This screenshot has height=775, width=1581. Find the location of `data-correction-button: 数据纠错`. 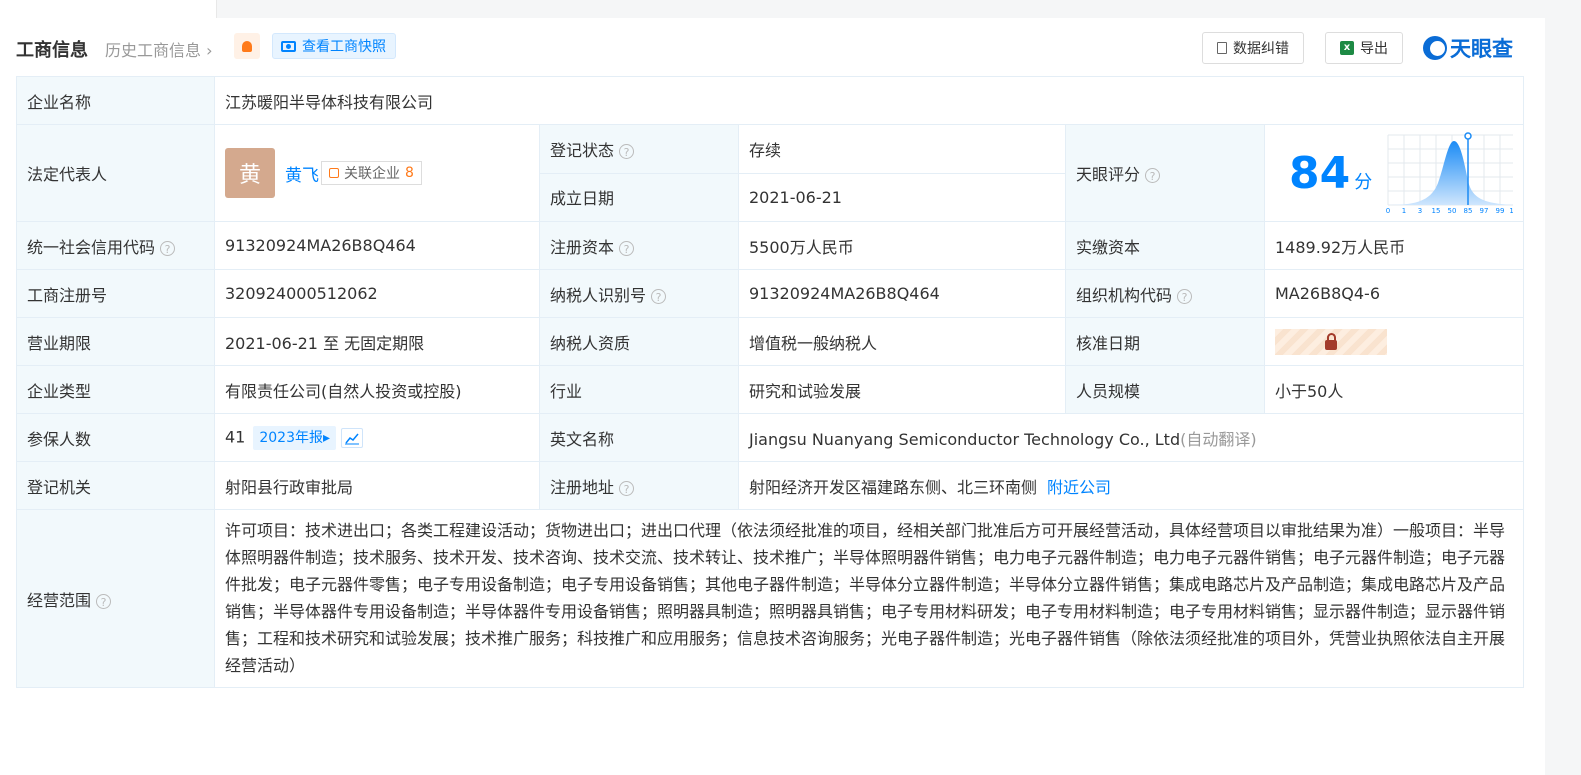

data-correction-button: 数据纠错 is located at coordinates (1253, 48).